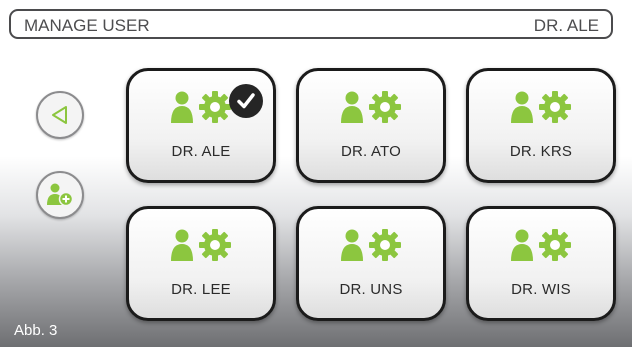 Image resolution: width=632 pixels, height=347 pixels. I want to click on current-user-label: DR. ALE, so click(566, 25).